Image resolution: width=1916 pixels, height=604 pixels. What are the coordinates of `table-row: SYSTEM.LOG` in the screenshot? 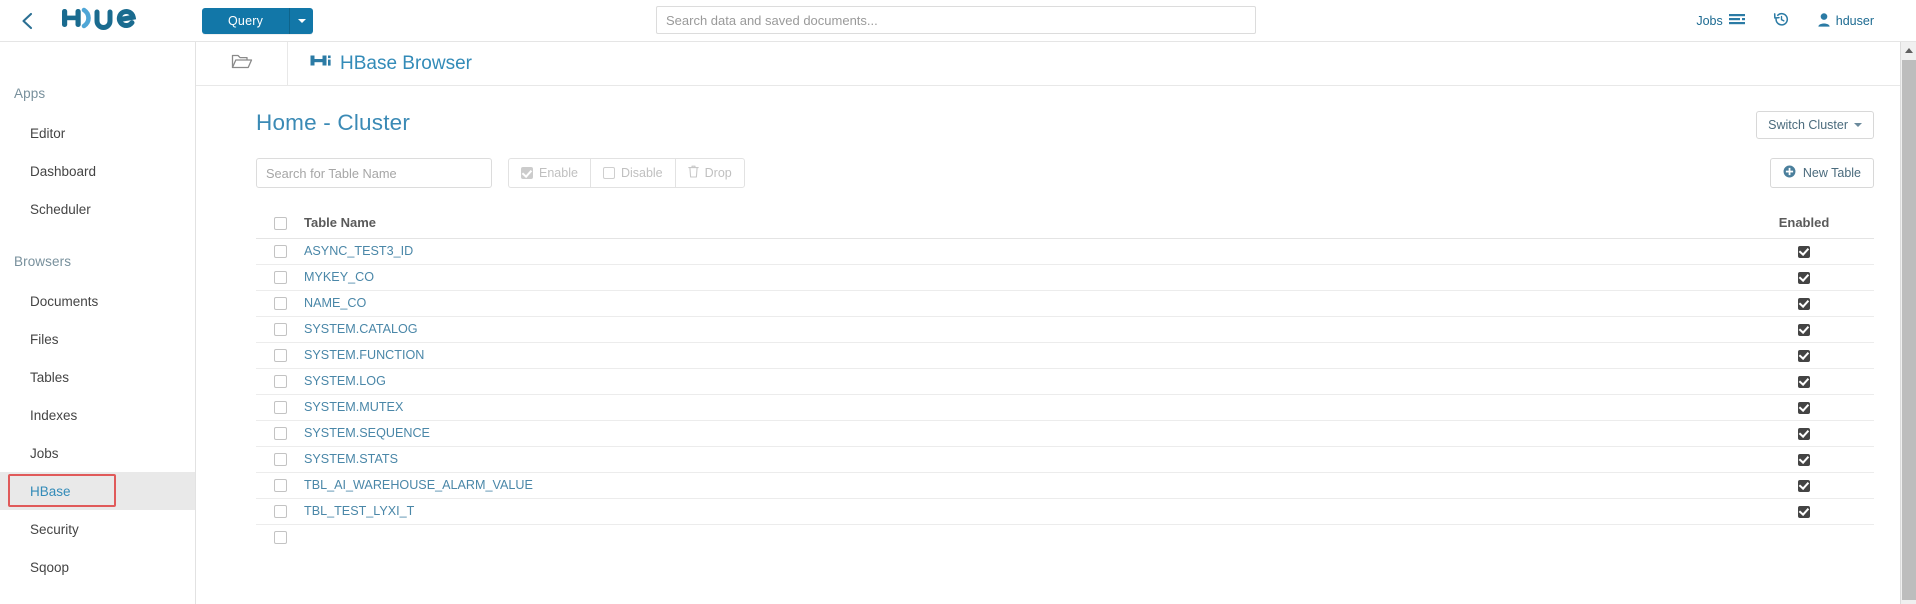 It's located at (1065, 380).